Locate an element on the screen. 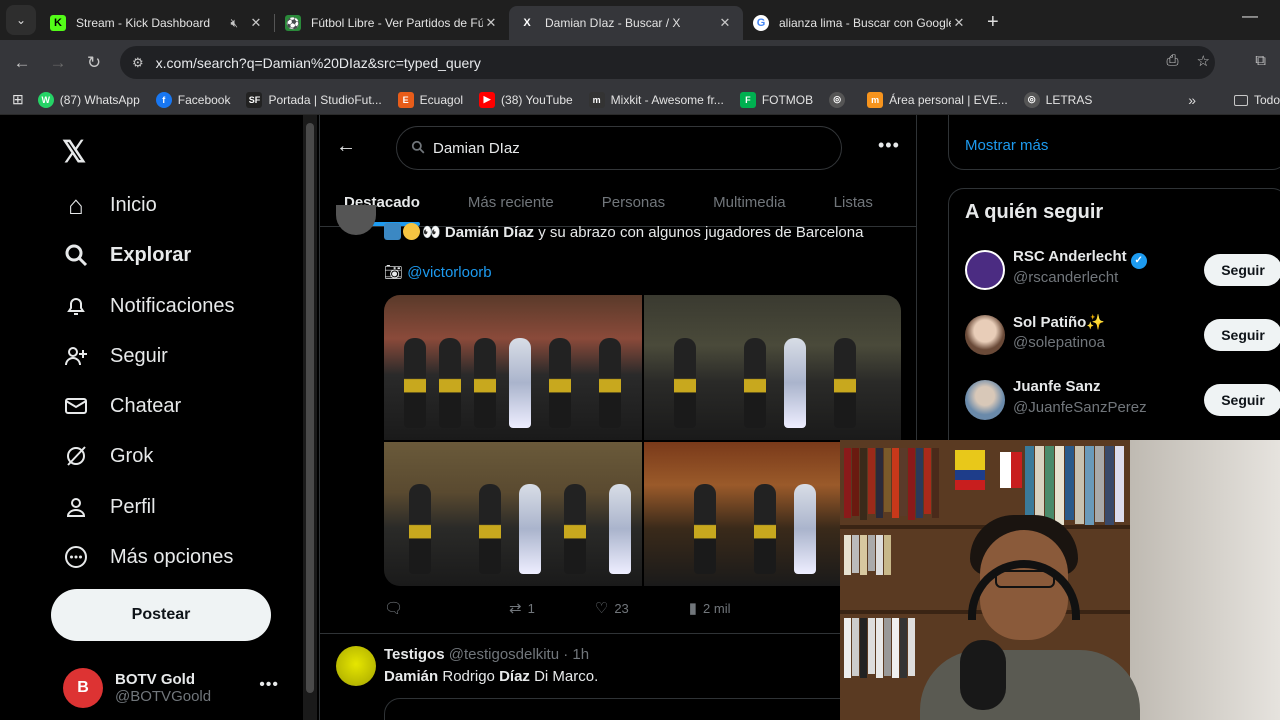  search-more-icon: ••• is located at coordinates (889, 145).